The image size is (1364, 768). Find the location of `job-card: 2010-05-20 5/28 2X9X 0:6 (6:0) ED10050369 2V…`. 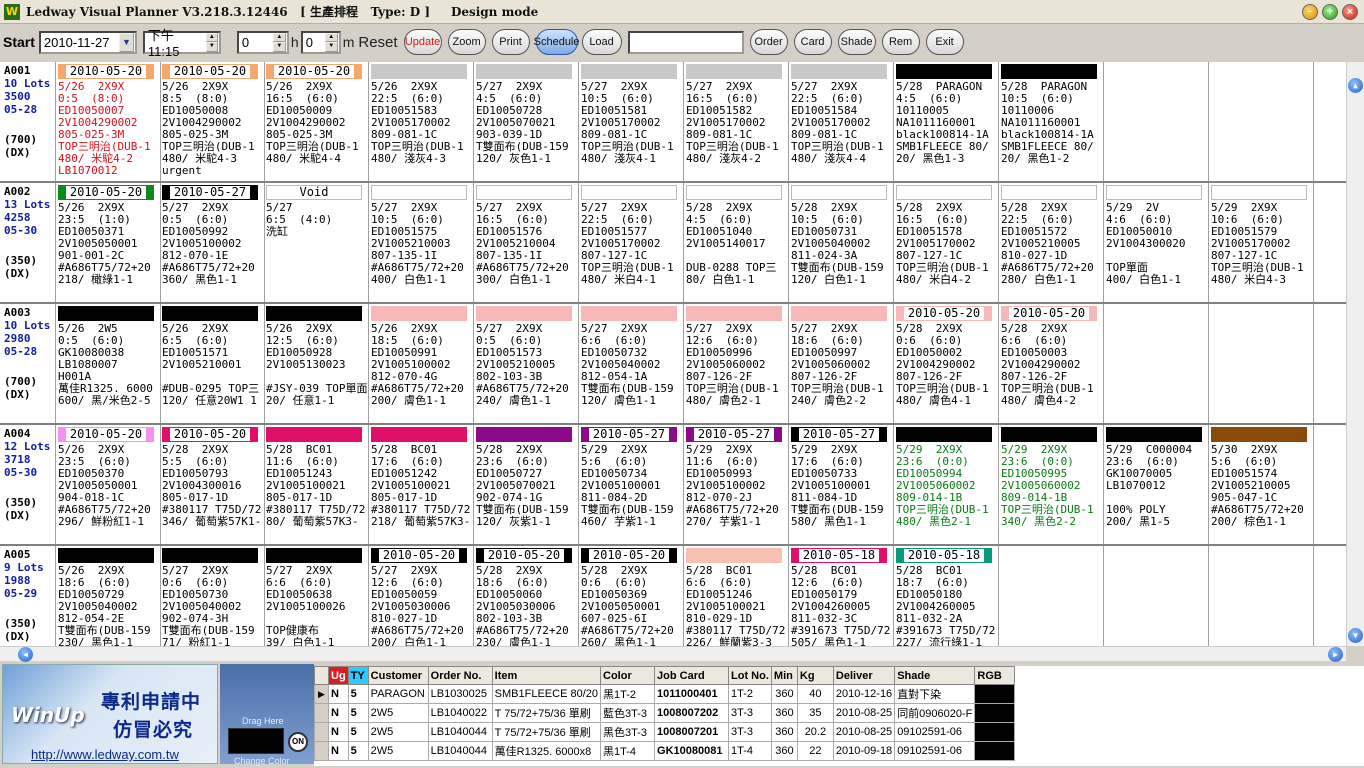

job-card: 2010-05-20 5/28 2X9X 0:6 (6:0) ED10050369 2V… is located at coordinates (631, 596).